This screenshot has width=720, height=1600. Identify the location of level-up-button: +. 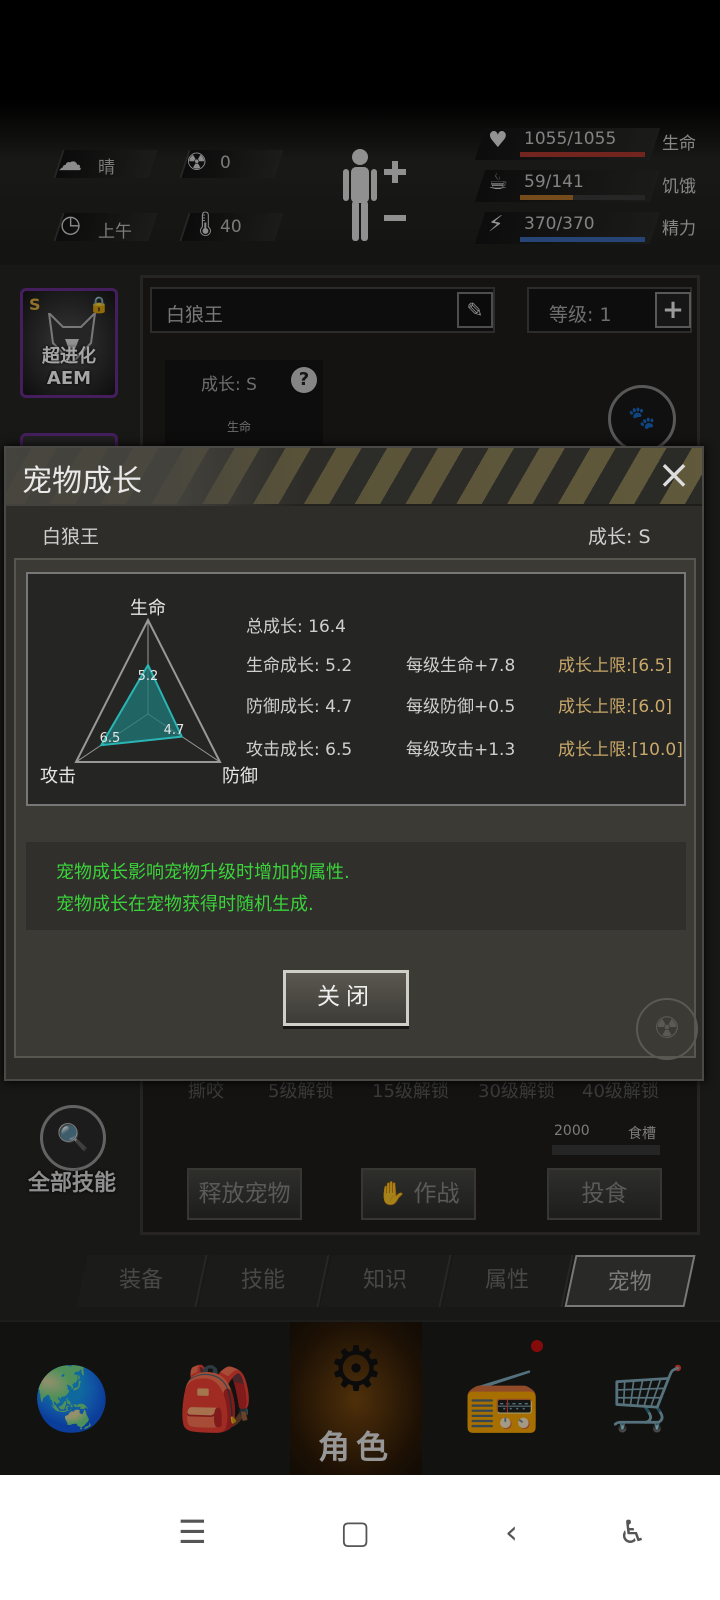
(673, 310).